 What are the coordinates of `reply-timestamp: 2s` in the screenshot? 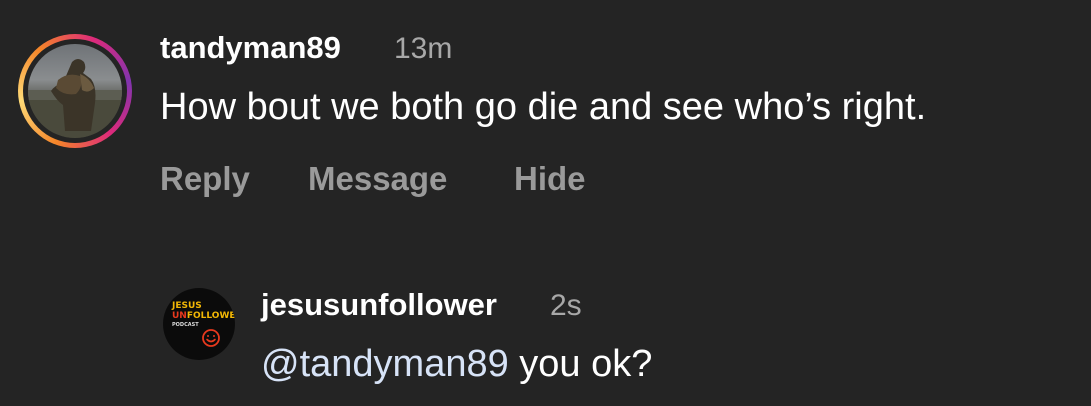 It's located at (566, 305).